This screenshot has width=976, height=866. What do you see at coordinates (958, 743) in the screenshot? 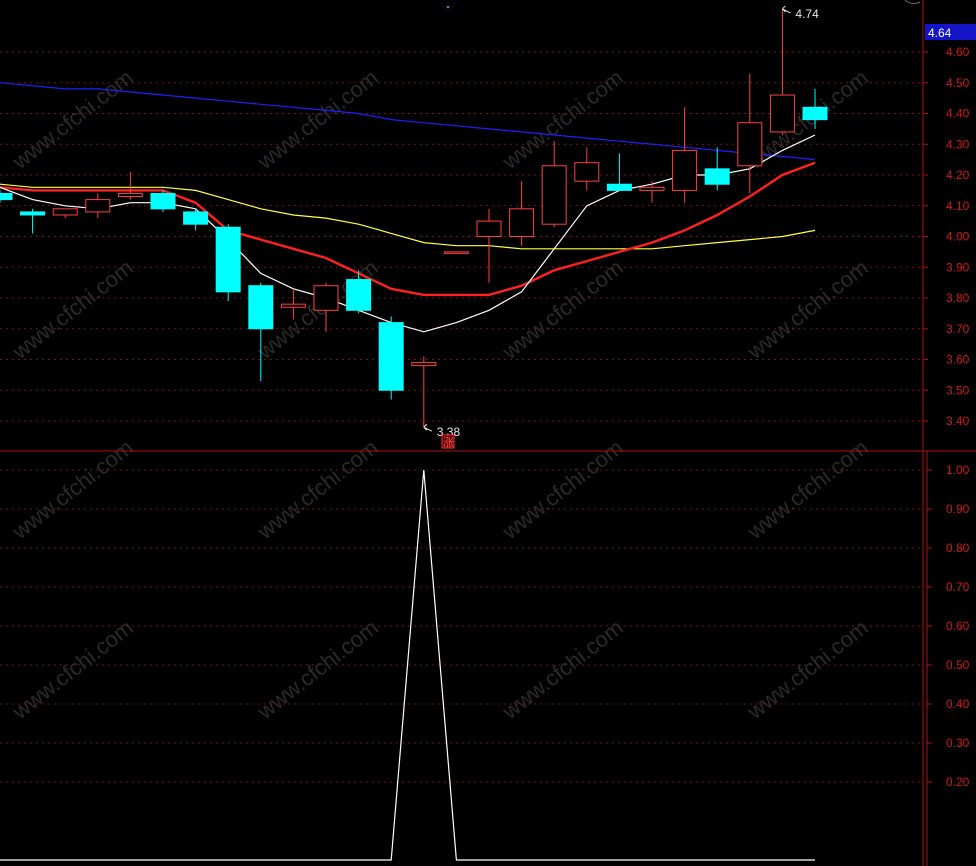
I see `indicator-tick-label-7: 0.30` at bounding box center [958, 743].